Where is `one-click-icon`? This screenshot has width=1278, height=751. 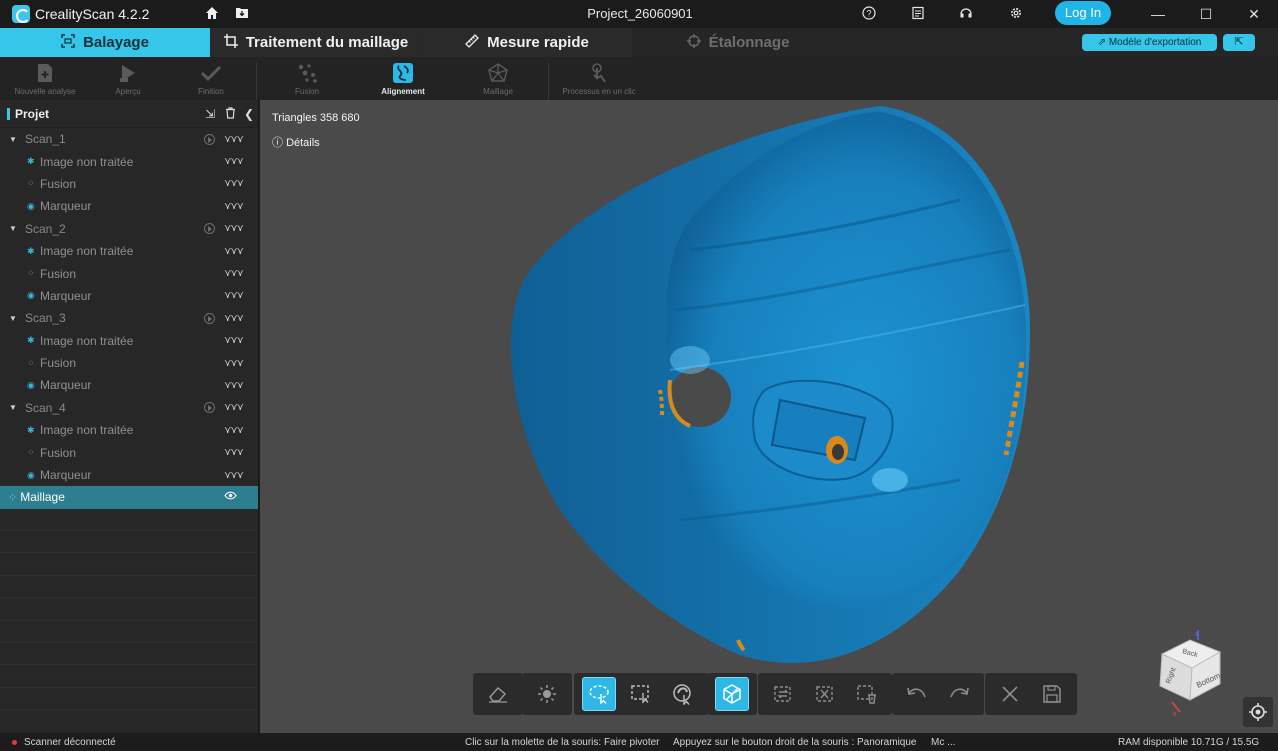 one-click-icon is located at coordinates (599, 73).